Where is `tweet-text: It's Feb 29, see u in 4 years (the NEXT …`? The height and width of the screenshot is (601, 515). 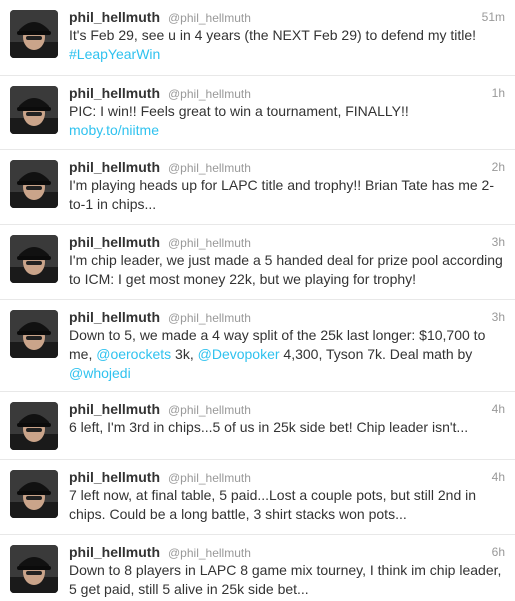 tweet-text: It's Feb 29, see u in 4 years (the NEXT … is located at coordinates (287, 45).